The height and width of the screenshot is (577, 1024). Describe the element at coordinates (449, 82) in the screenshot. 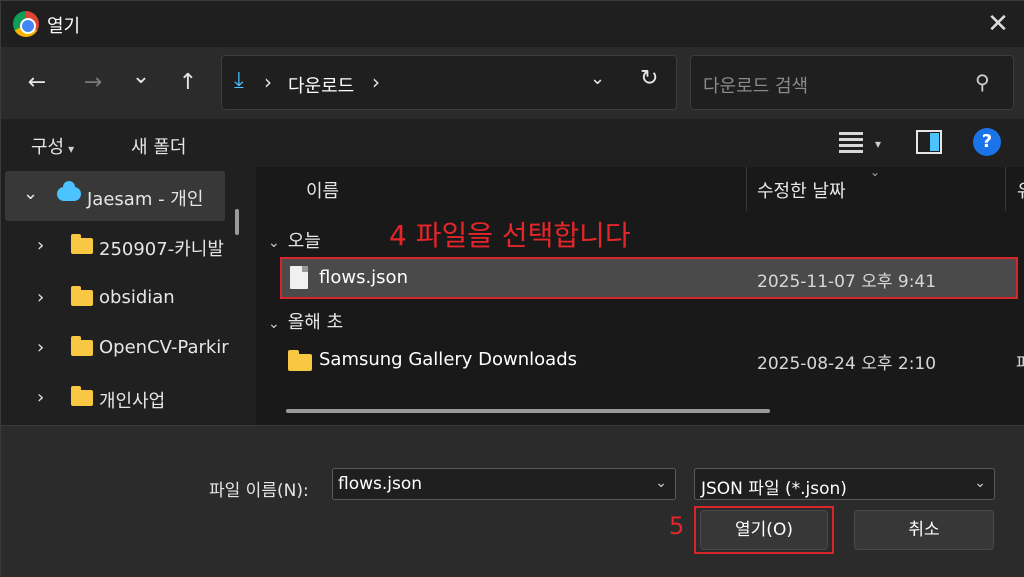

I see `address-bar: ⤓ › 다운로드 › ⌄ ↻` at that location.